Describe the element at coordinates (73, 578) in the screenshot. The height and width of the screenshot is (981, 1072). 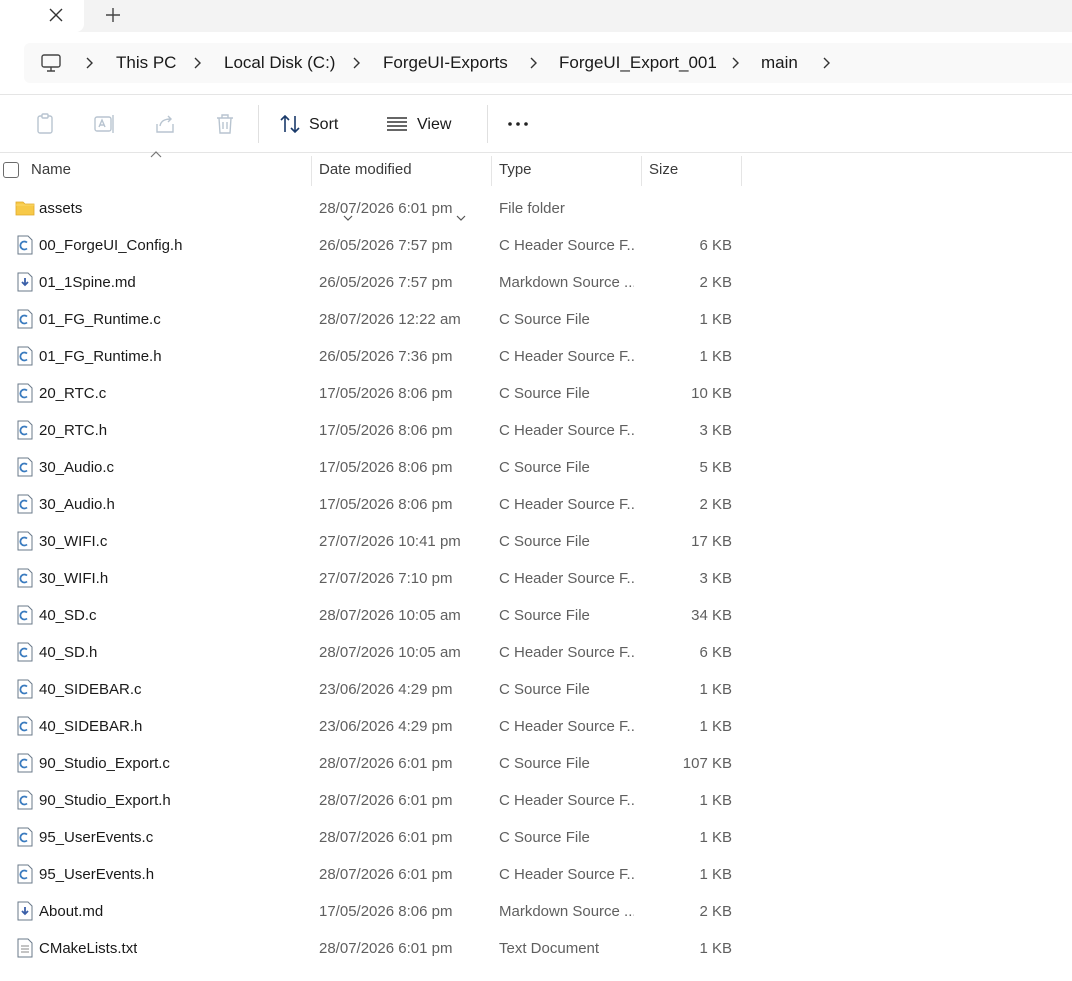
I see `file-name: 30_WIFI.h` at that location.